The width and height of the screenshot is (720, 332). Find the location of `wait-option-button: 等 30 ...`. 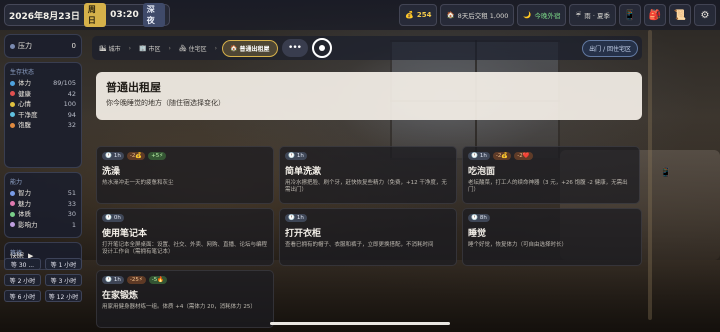

wait-option-button: 等 30 ... is located at coordinates (22, 264).